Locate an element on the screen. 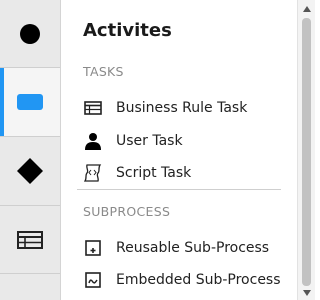 This screenshot has height=300, width=320. menu-item-label: User Task is located at coordinates (149, 141).